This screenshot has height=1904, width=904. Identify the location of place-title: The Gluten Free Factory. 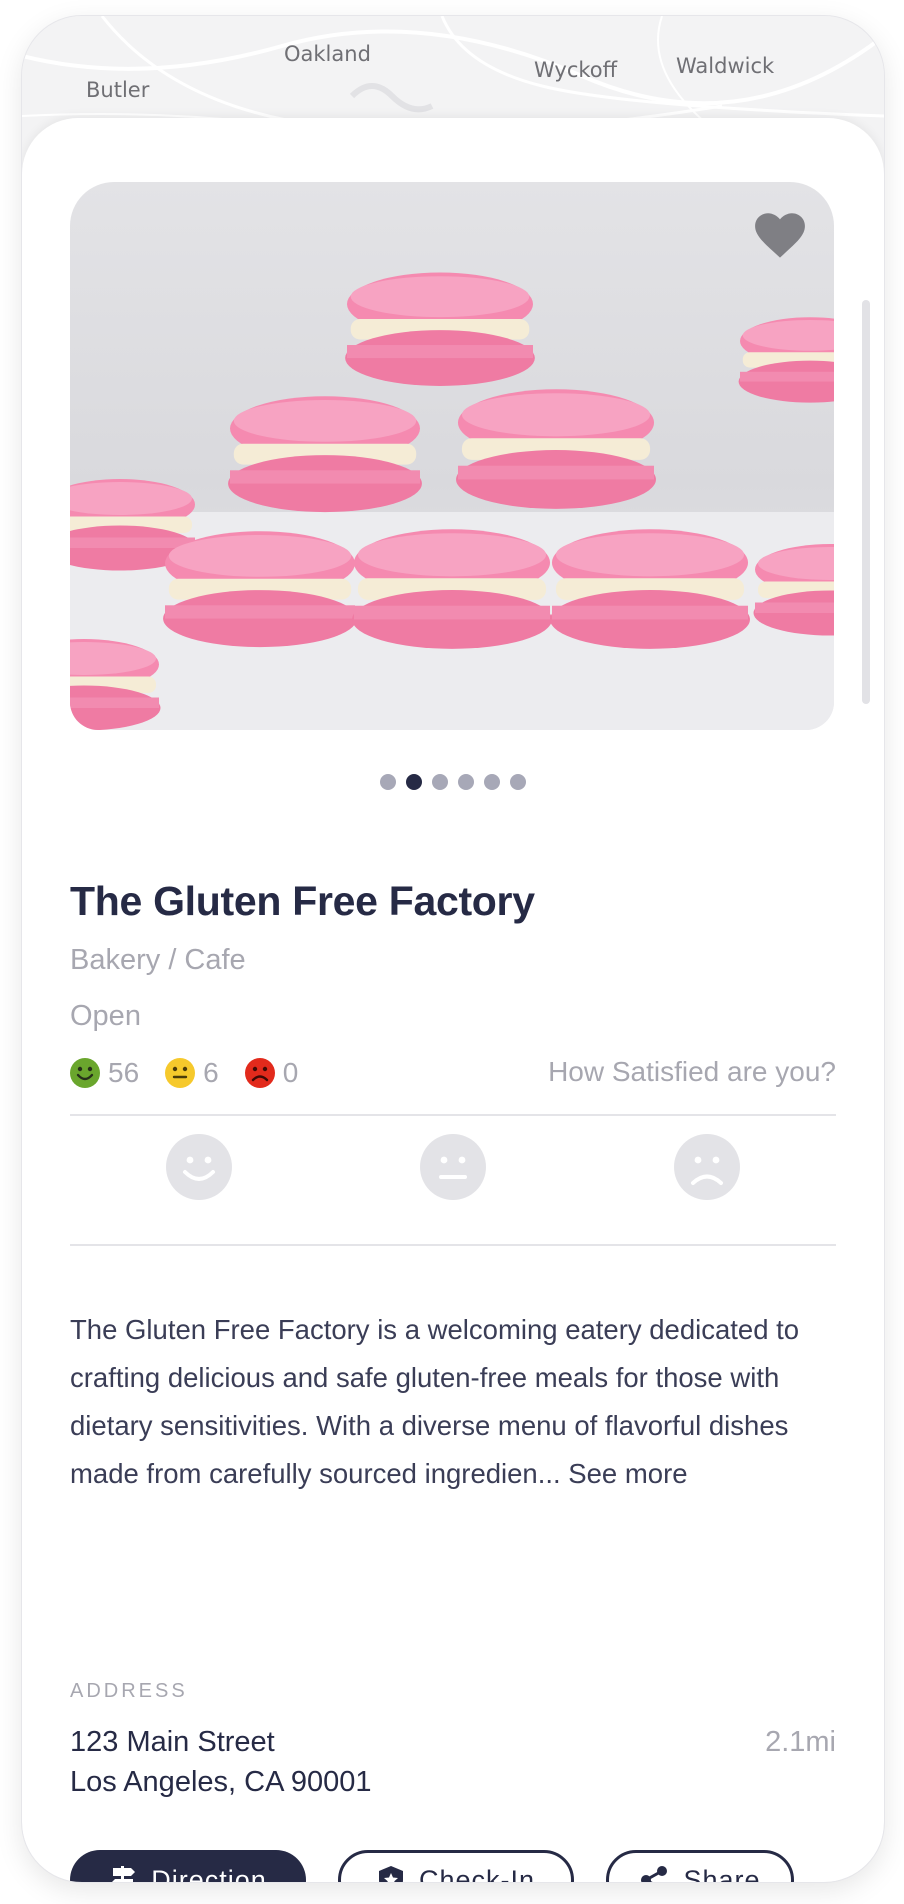
(302, 901).